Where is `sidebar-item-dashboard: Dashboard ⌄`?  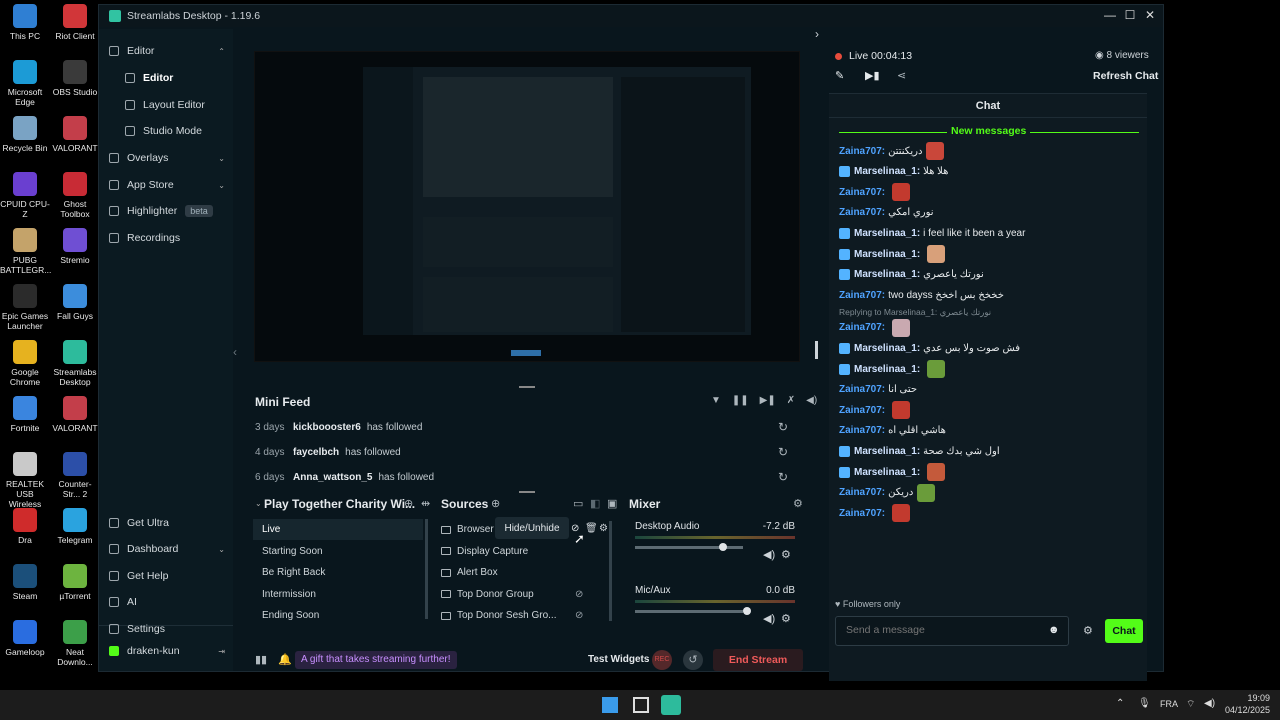 sidebar-item-dashboard: Dashboard ⌄ is located at coordinates (167, 549).